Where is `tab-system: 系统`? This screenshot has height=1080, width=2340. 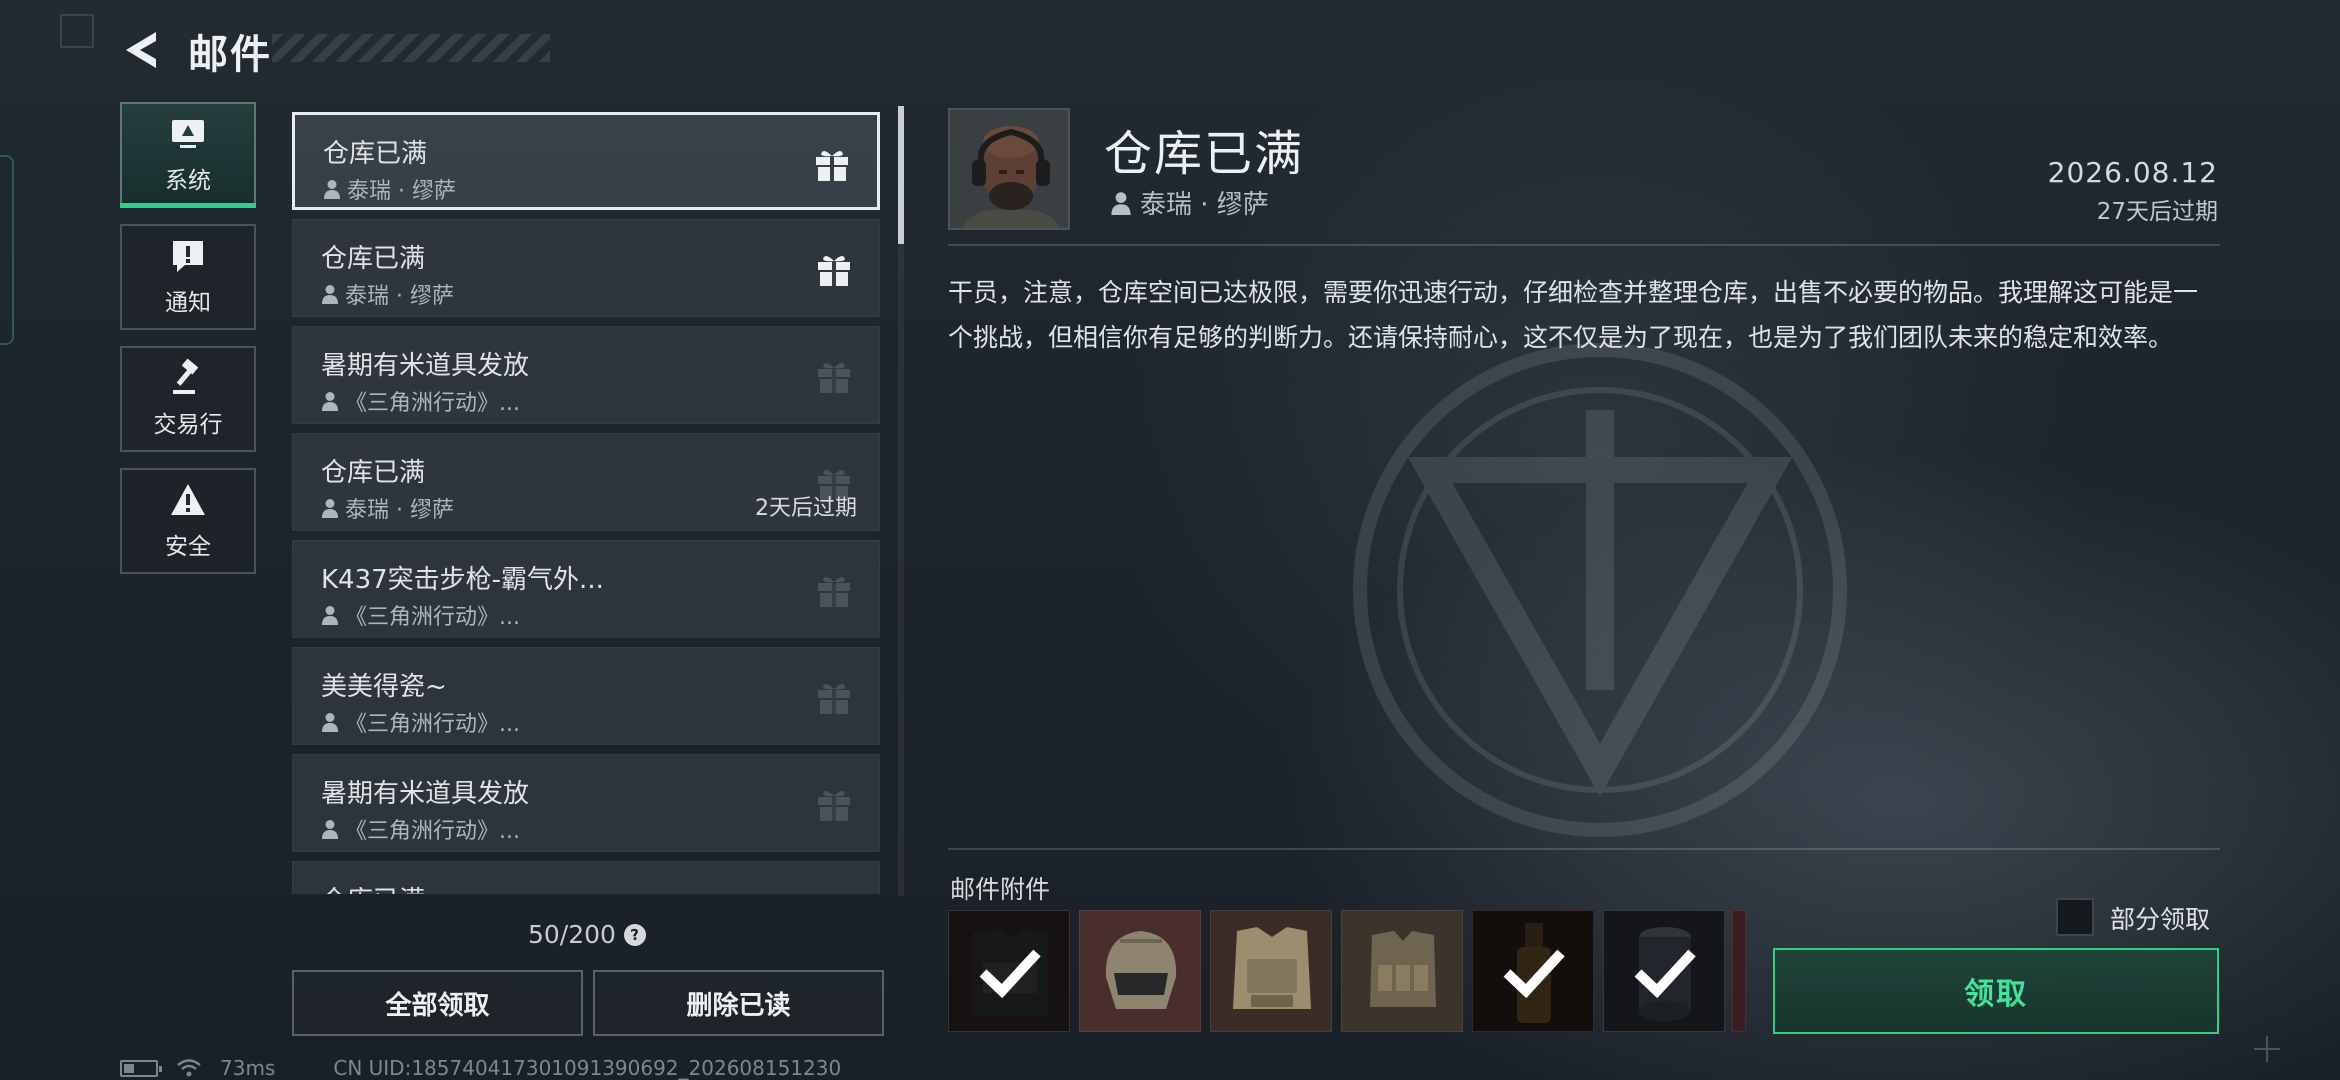 tab-system: 系统 is located at coordinates (188, 155).